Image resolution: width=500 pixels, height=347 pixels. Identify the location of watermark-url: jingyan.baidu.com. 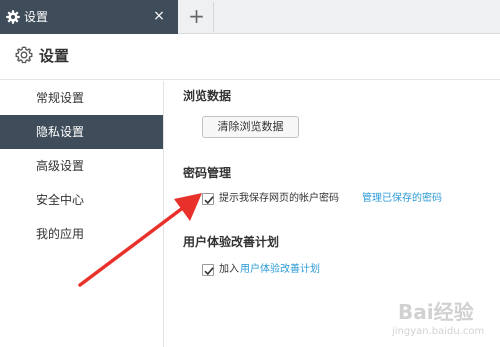
(438, 331).